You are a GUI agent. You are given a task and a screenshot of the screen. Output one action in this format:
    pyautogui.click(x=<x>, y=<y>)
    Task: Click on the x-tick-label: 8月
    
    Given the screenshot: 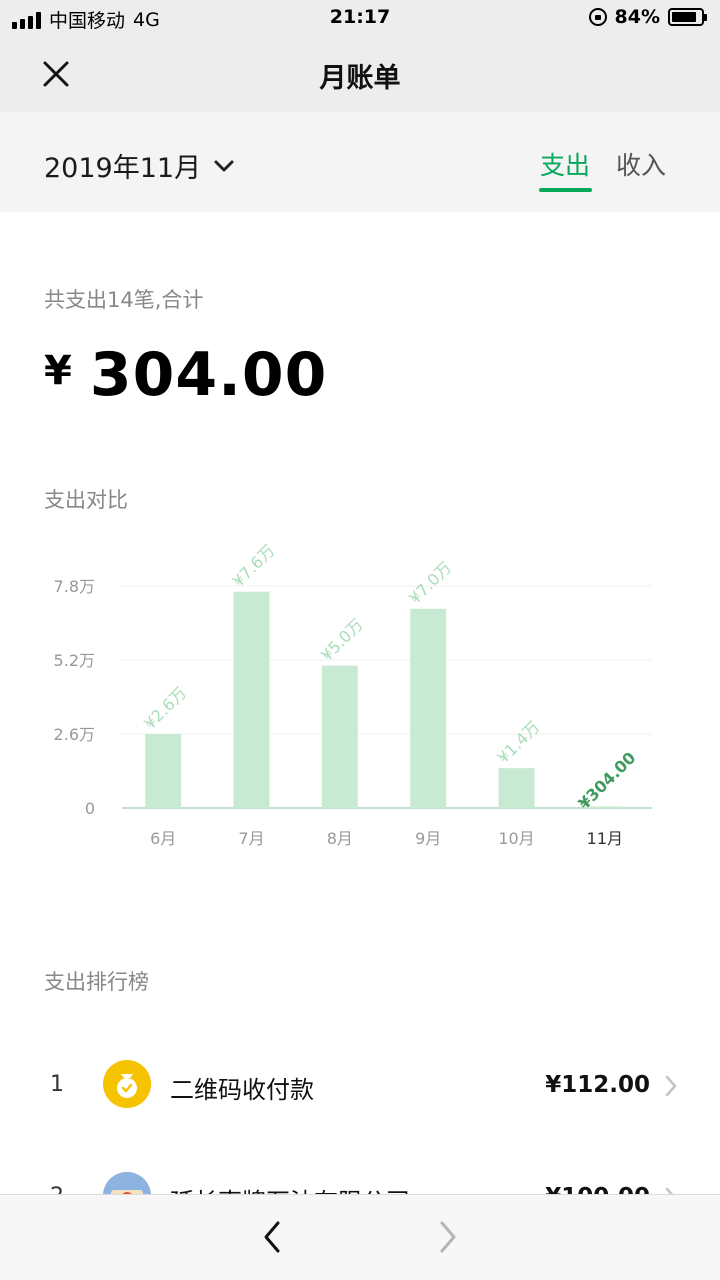 What is the action you would take?
    pyautogui.click(x=340, y=838)
    